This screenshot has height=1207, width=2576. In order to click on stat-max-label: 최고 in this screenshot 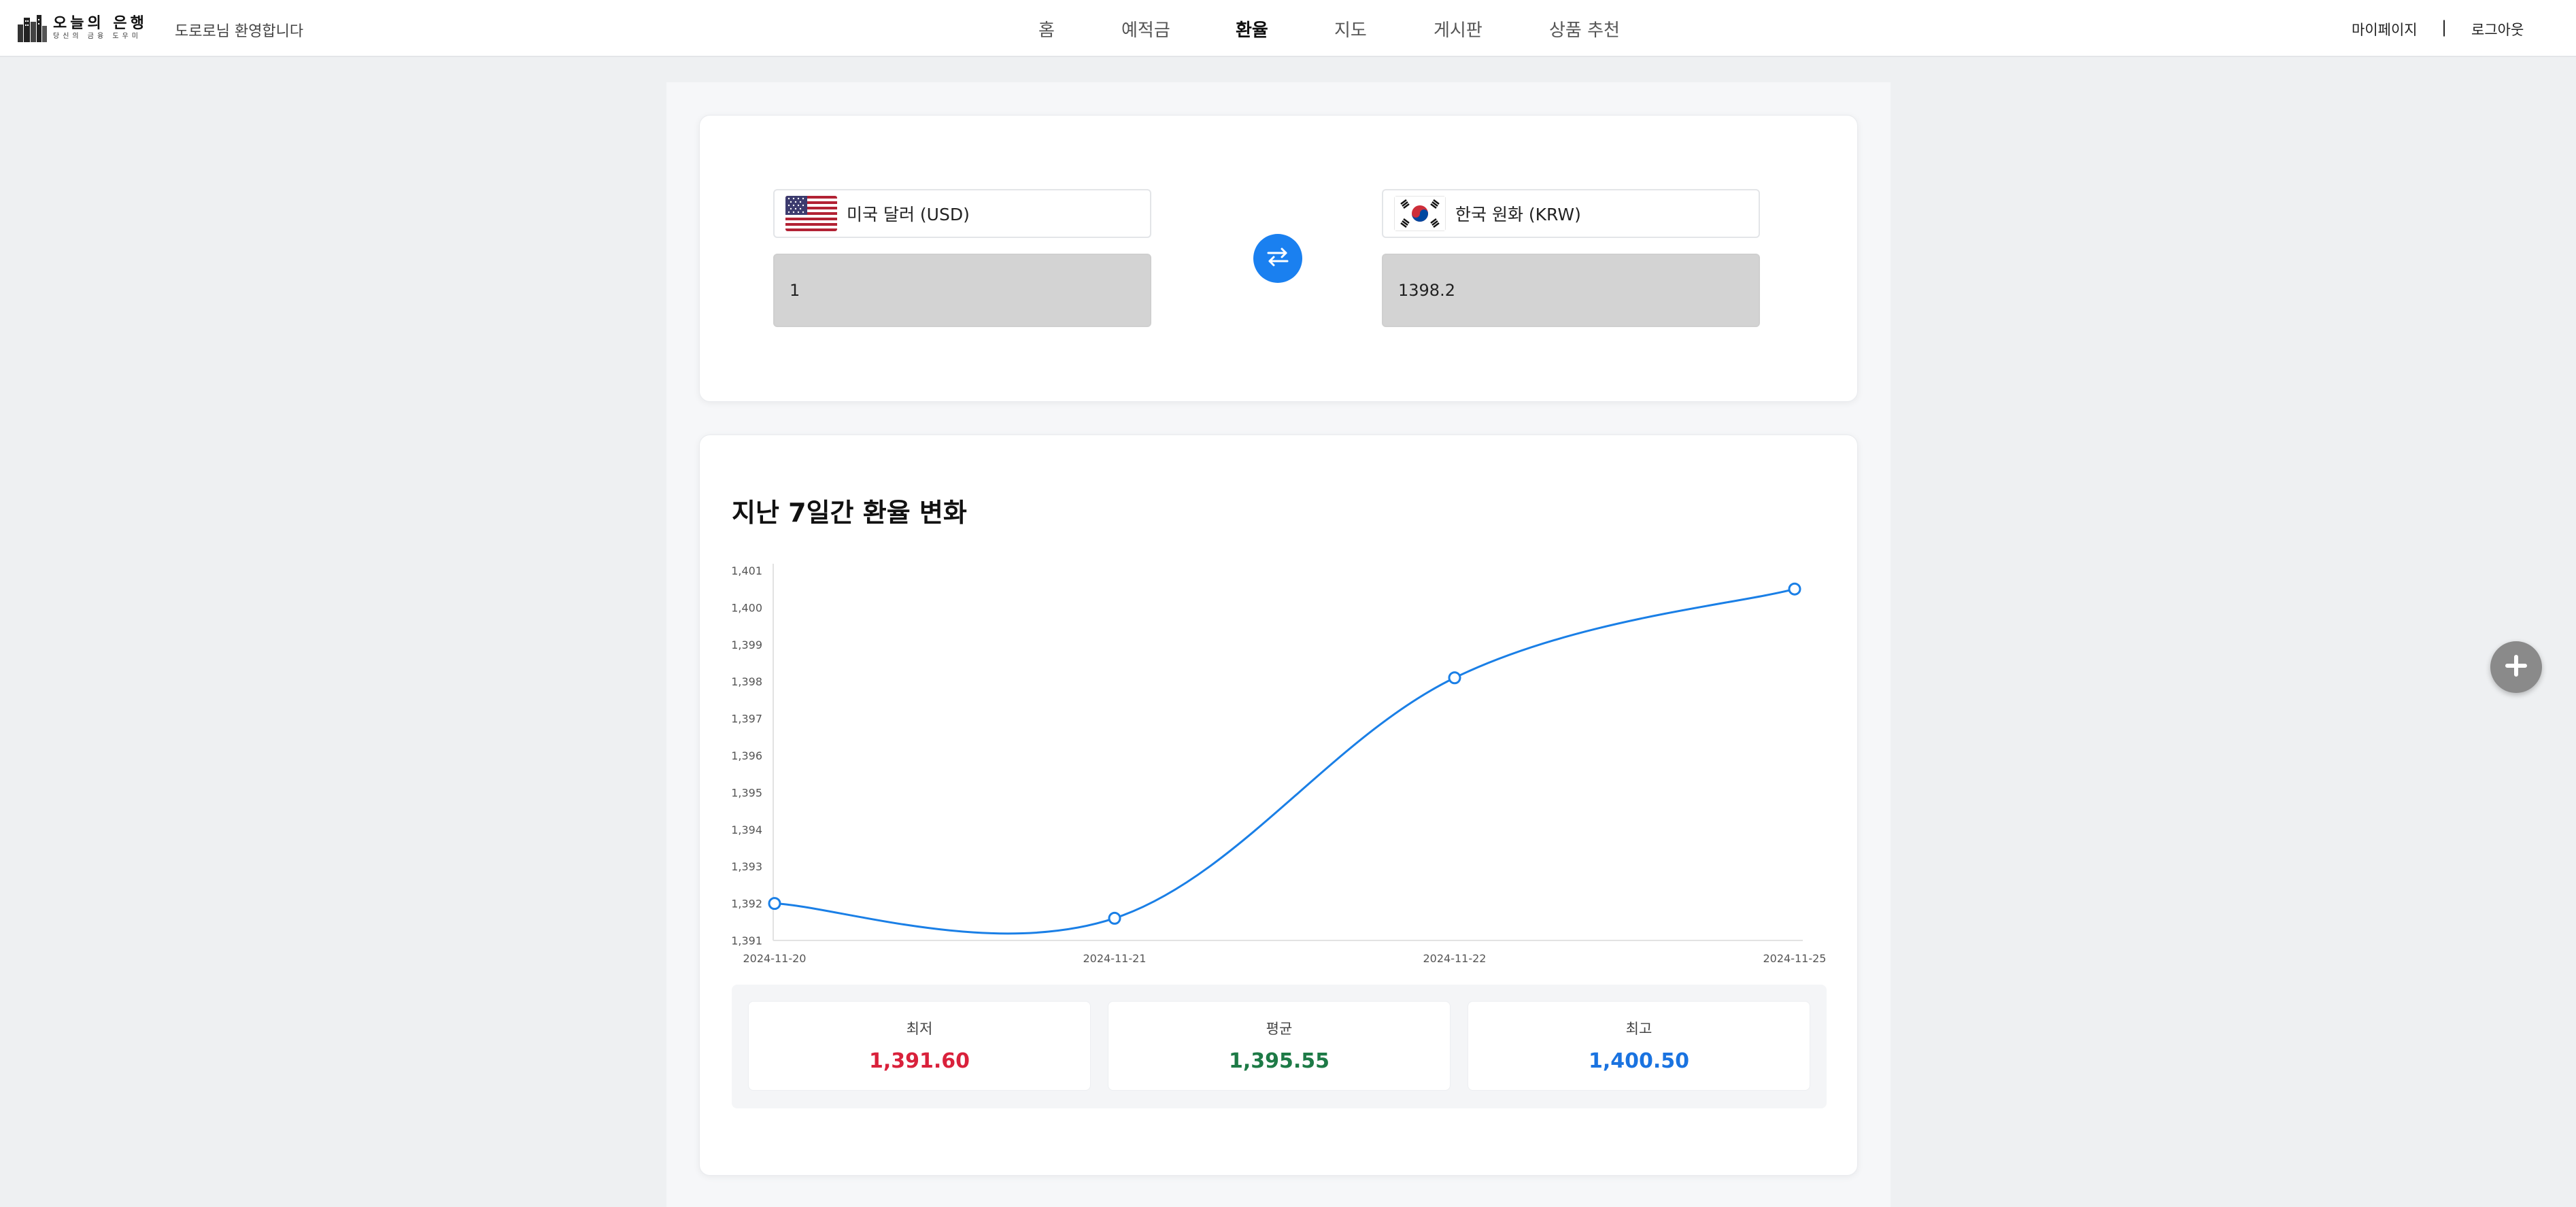, I will do `click(1639, 1029)`.